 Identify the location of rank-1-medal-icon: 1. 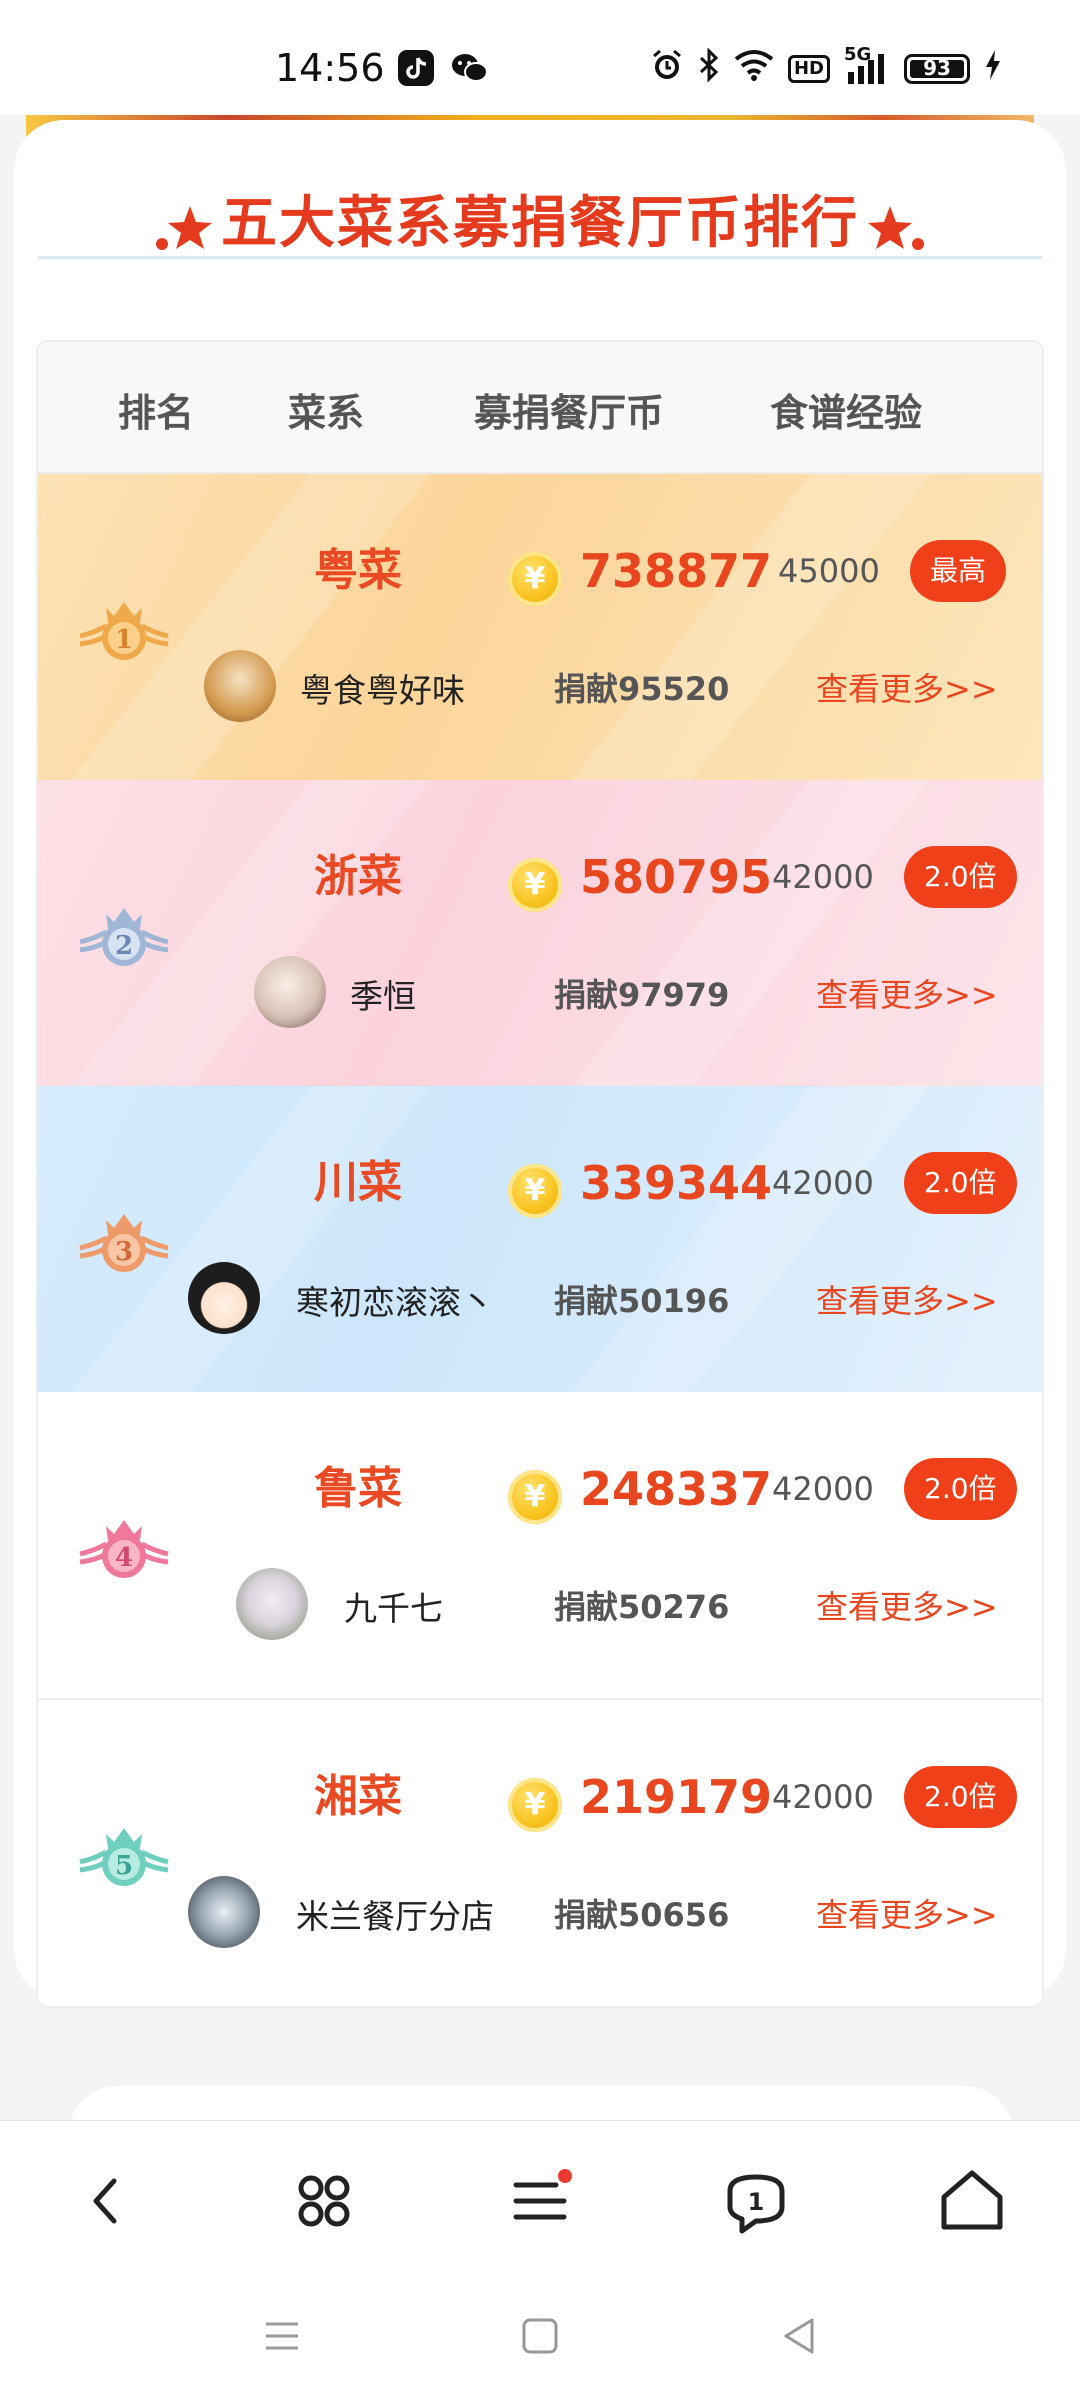
(124, 631).